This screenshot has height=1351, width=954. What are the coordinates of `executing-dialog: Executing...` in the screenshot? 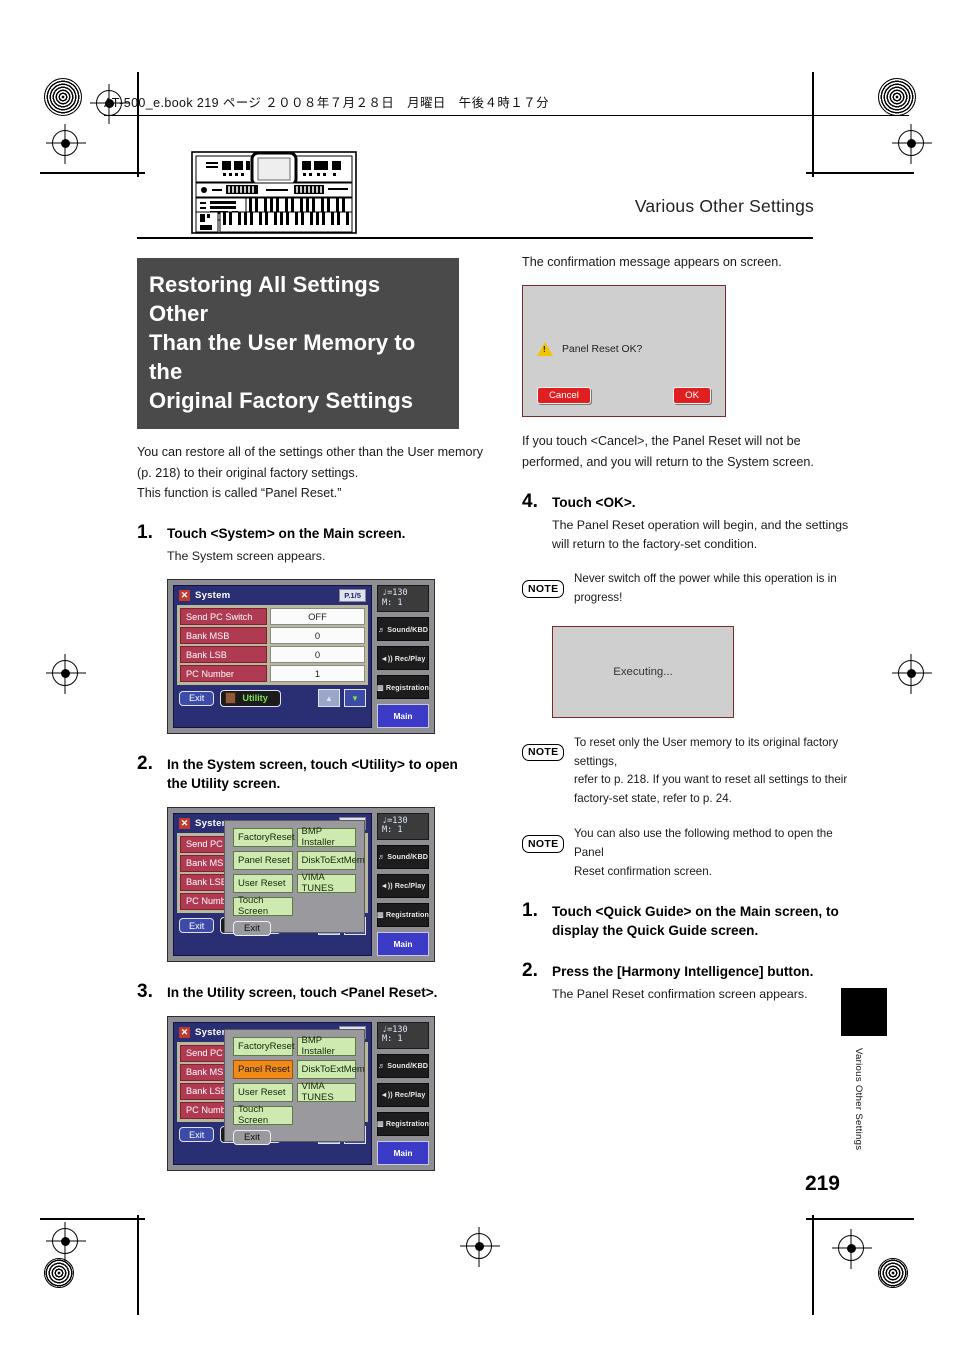 It's located at (643, 671).